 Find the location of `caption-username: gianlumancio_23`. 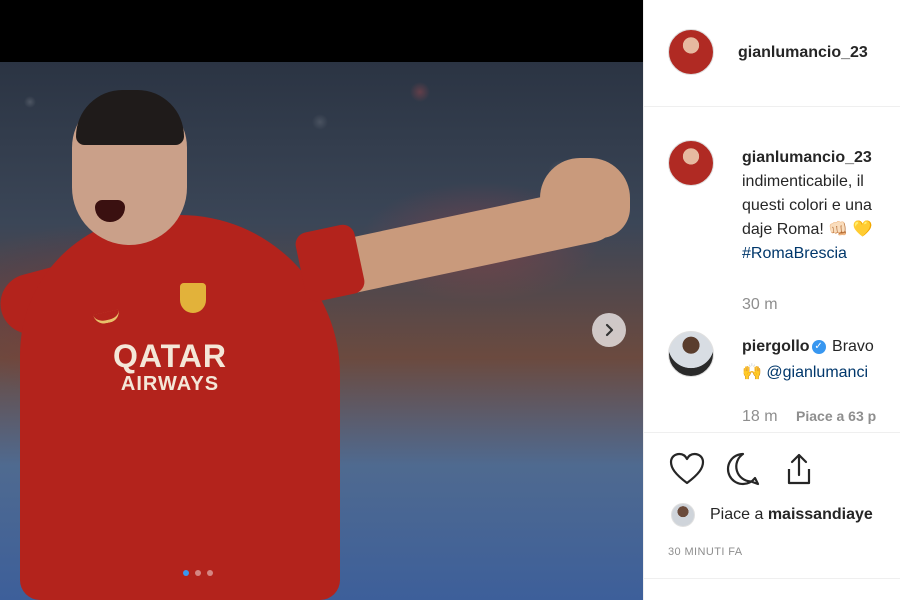

caption-username: gianlumancio_23 is located at coordinates (807, 157).